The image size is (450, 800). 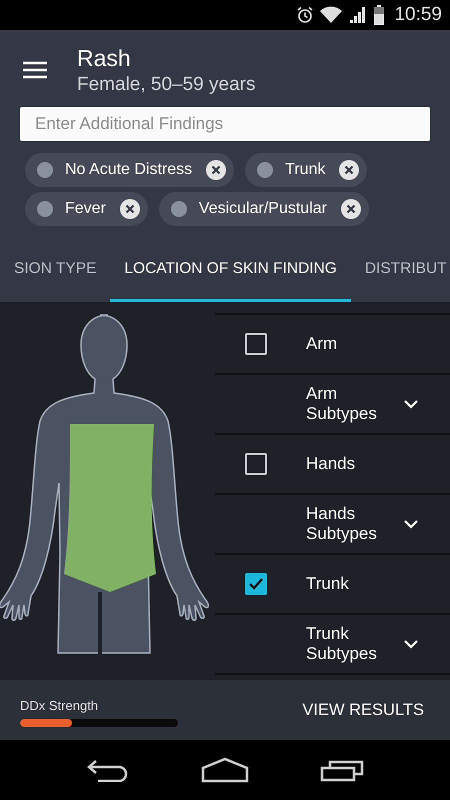 What do you see at coordinates (331, 464) in the screenshot?
I see `location-label: Hands` at bounding box center [331, 464].